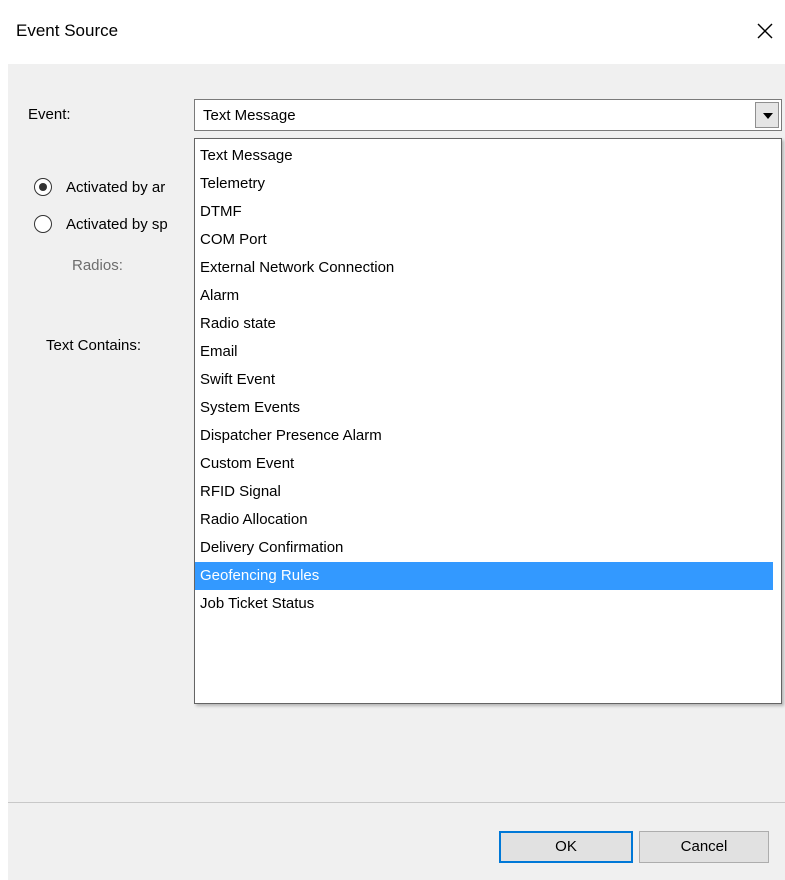 The height and width of the screenshot is (880, 785). Describe the element at coordinates (117, 224) in the screenshot. I see `activated-by-specific-label: Activated by sp` at that location.